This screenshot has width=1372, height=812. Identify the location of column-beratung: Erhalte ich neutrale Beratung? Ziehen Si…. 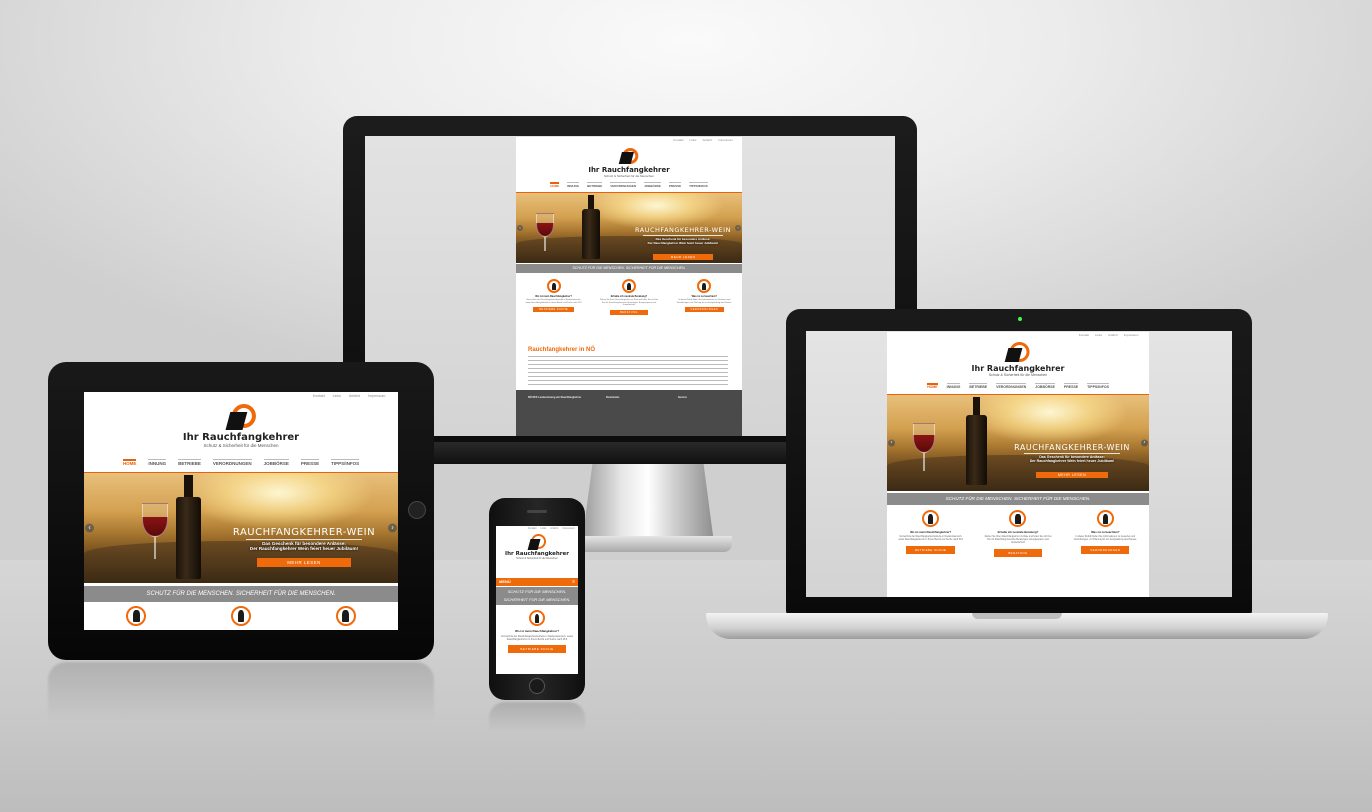
(1018, 533).